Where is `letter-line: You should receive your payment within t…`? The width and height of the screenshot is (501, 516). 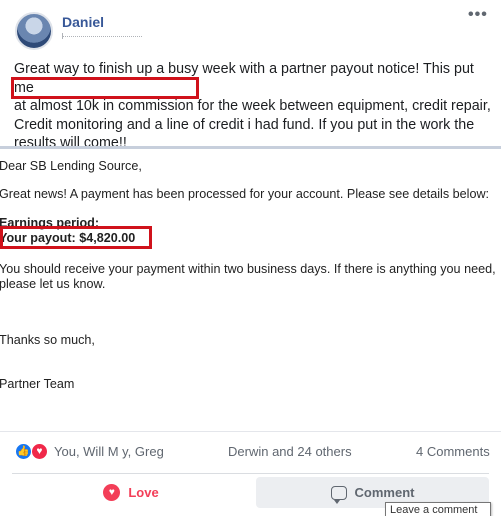
letter-line: You should receive your payment within t… is located at coordinates (248, 269).